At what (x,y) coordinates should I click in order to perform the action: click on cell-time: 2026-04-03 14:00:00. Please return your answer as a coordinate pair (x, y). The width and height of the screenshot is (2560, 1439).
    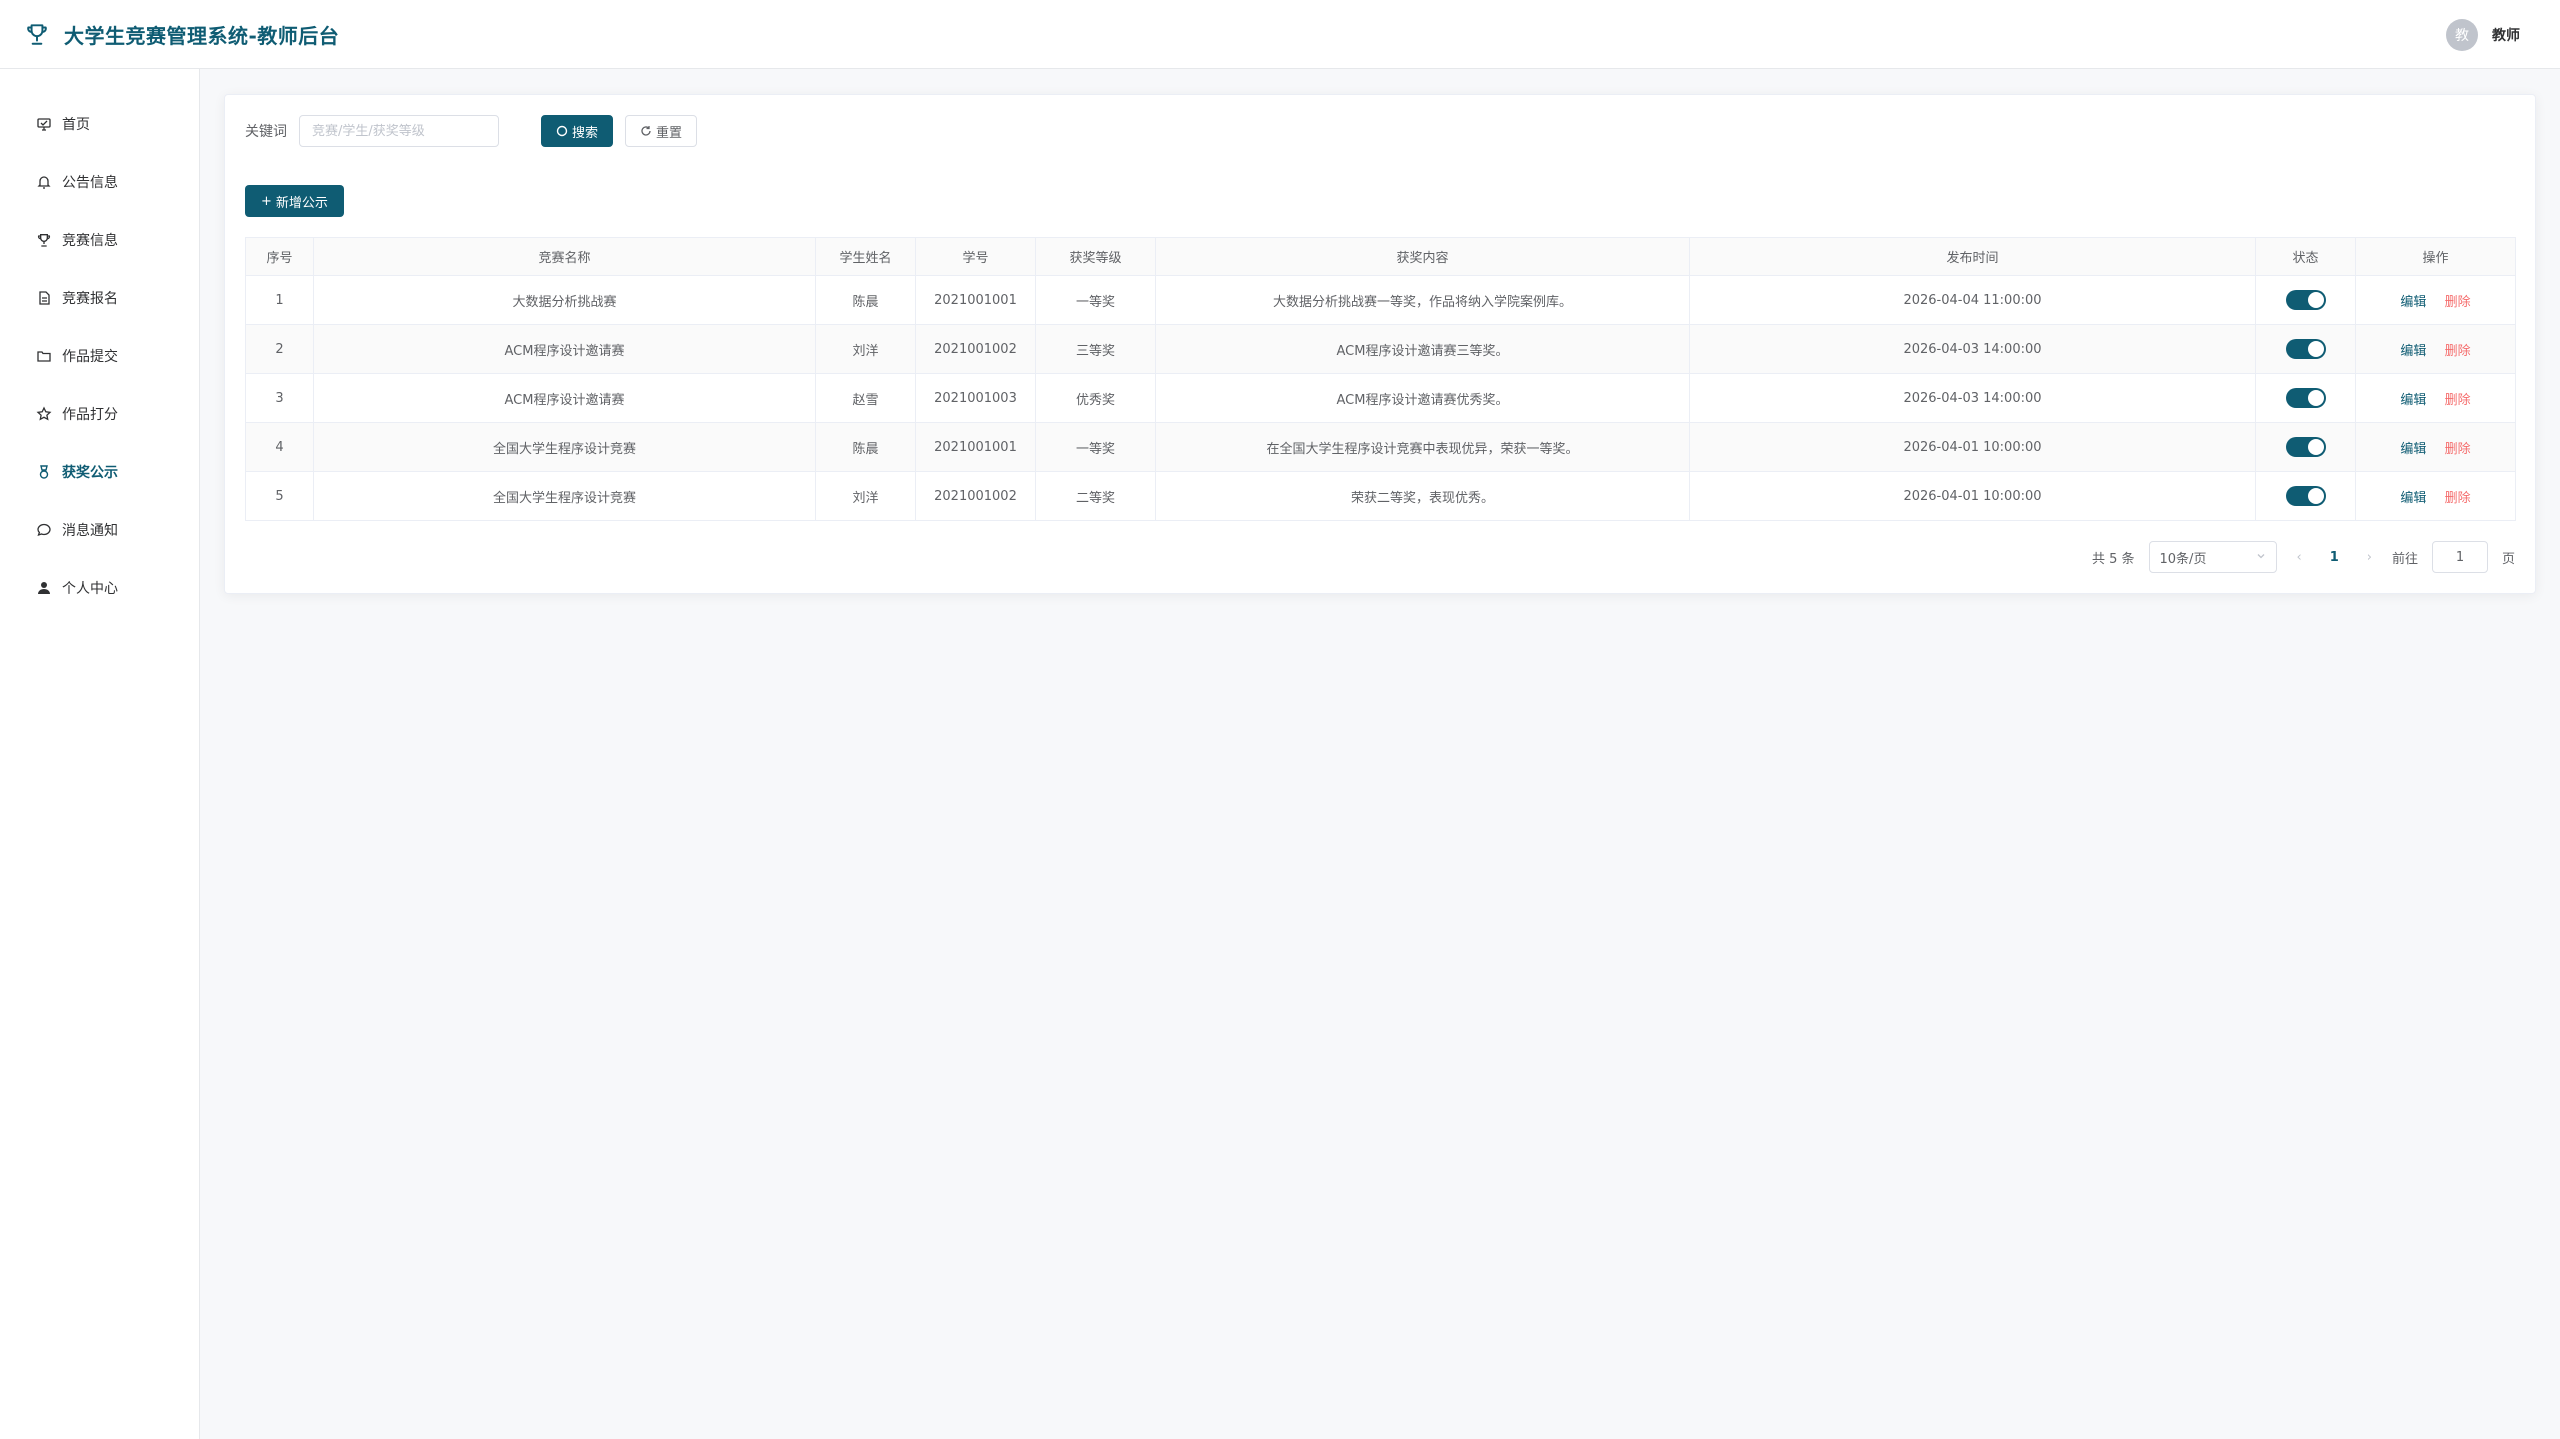
    Looking at the image, I should click on (1972, 398).